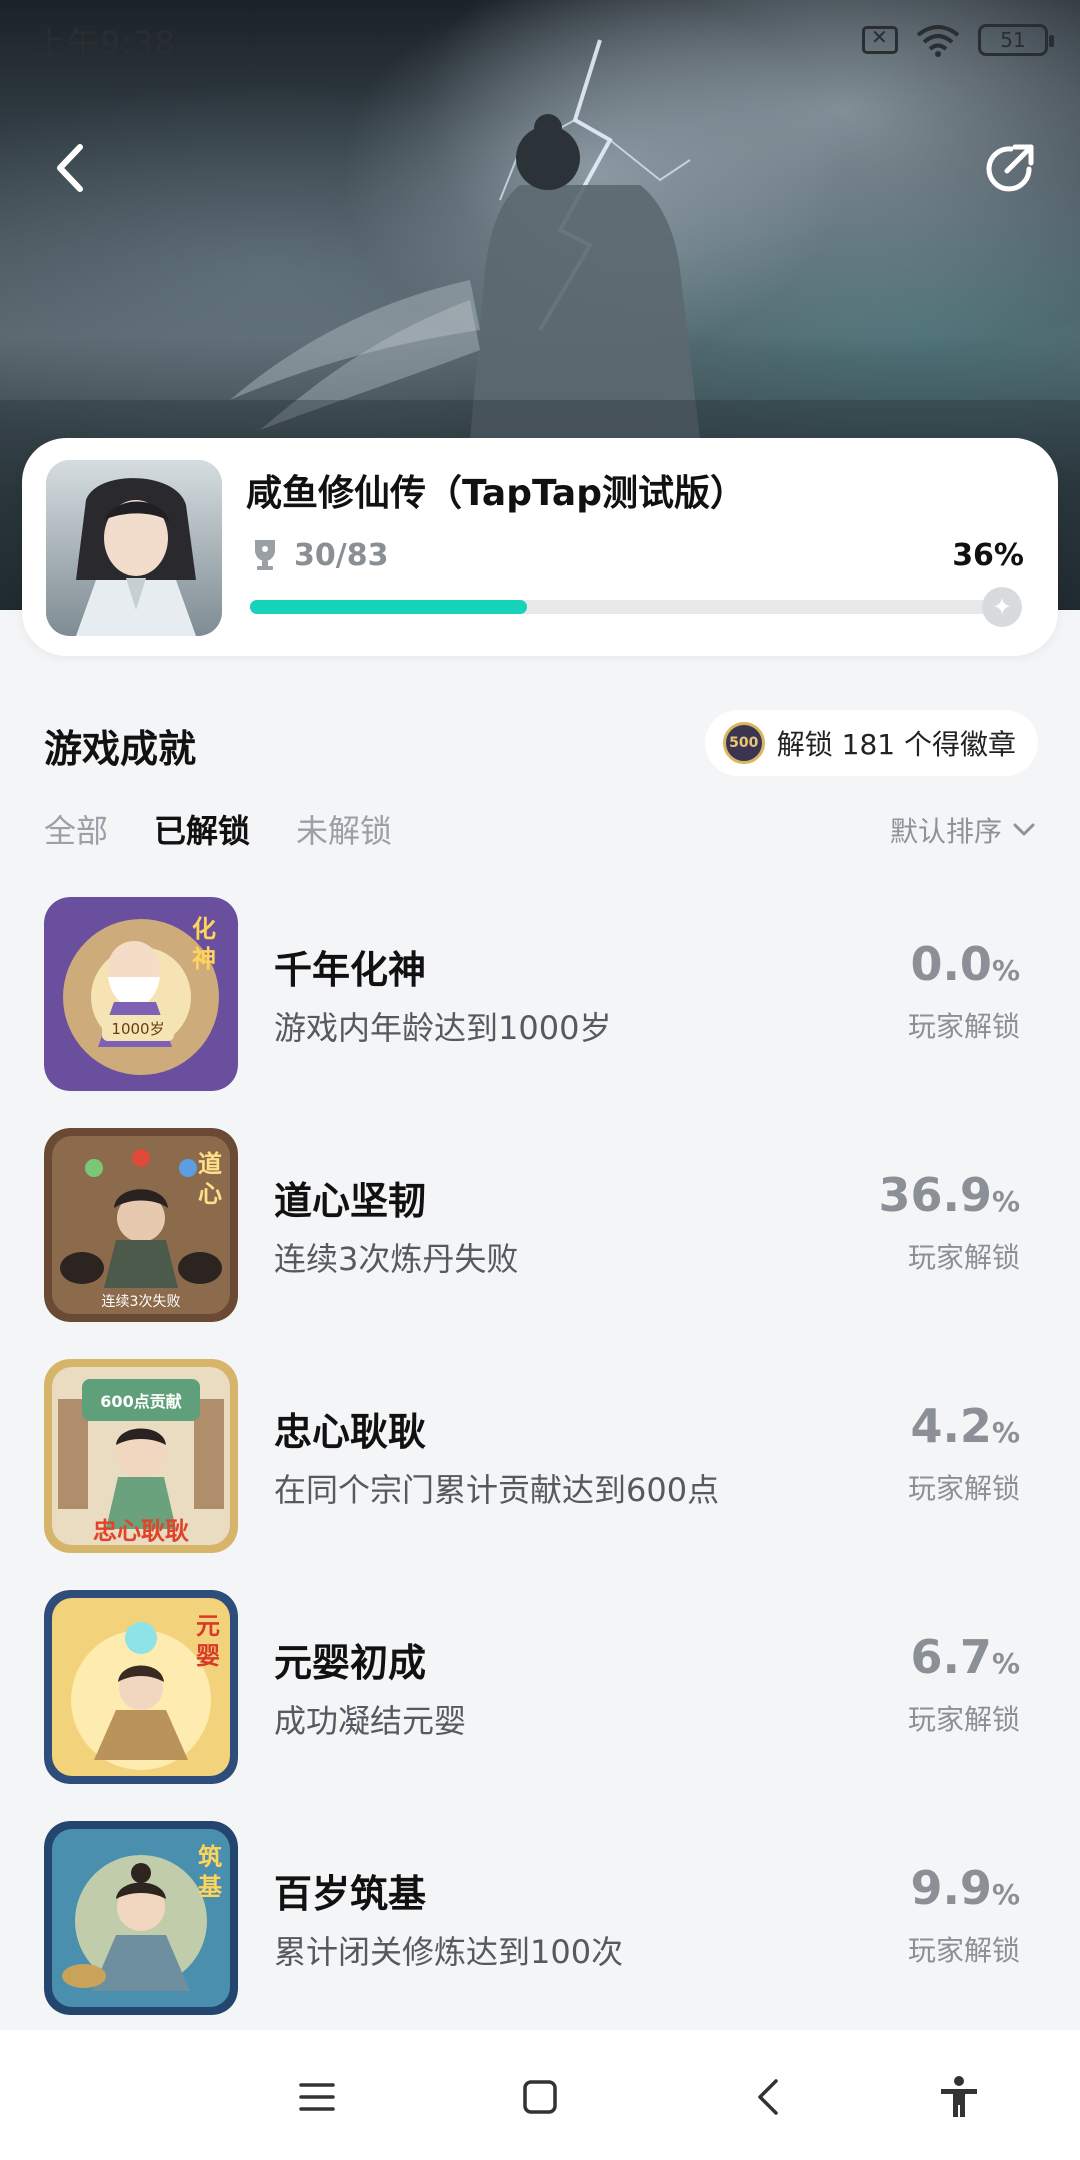 This screenshot has width=1080, height=2160. I want to click on achievement-item: 连续3次失败 道 心 道心坚韧 连续3次炼丹失败 36.9% 玩家解锁, so click(542, 1226).